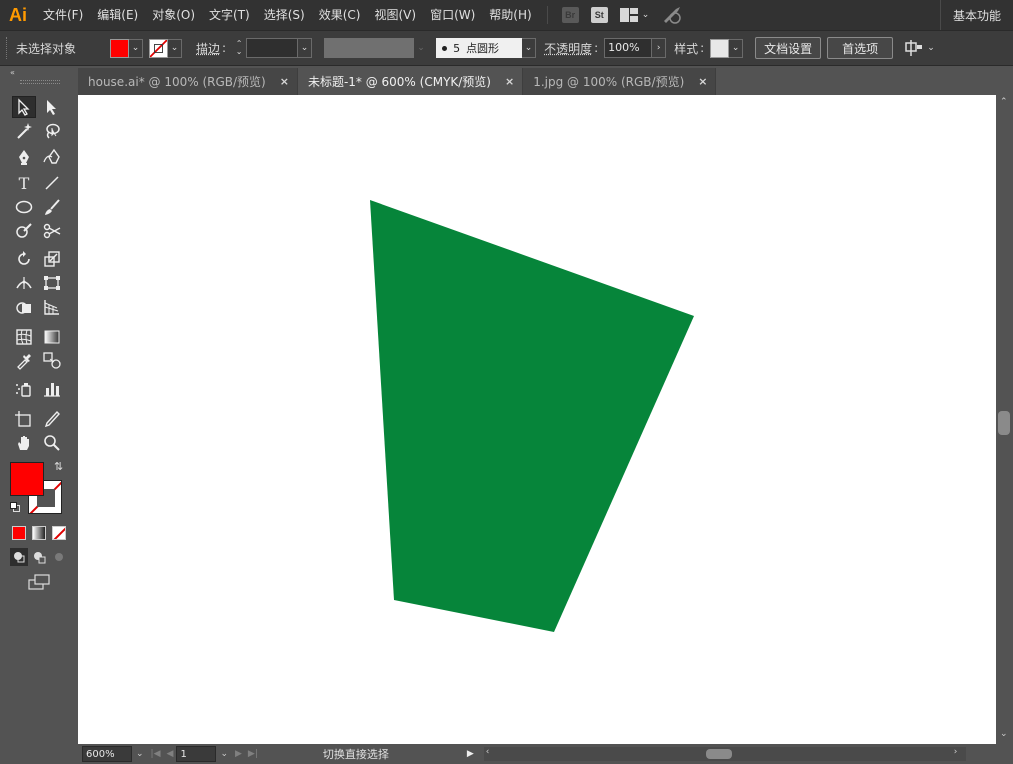 This screenshot has height=764, width=1013. Describe the element at coordinates (24, 307) in the screenshot. I see `shape-builder-tool` at that location.